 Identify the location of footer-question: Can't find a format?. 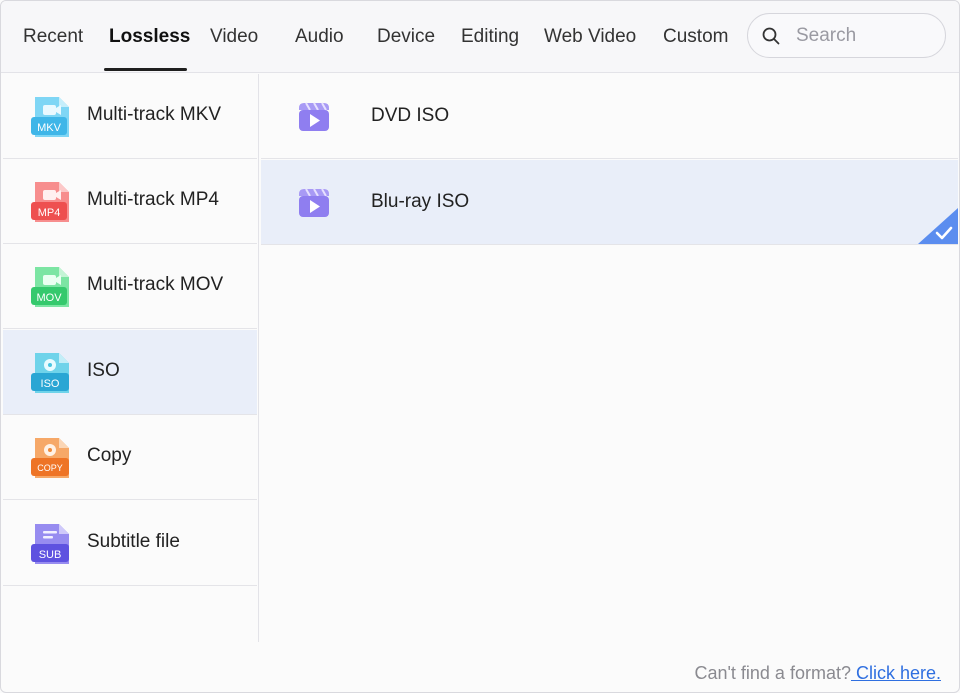
(772, 673).